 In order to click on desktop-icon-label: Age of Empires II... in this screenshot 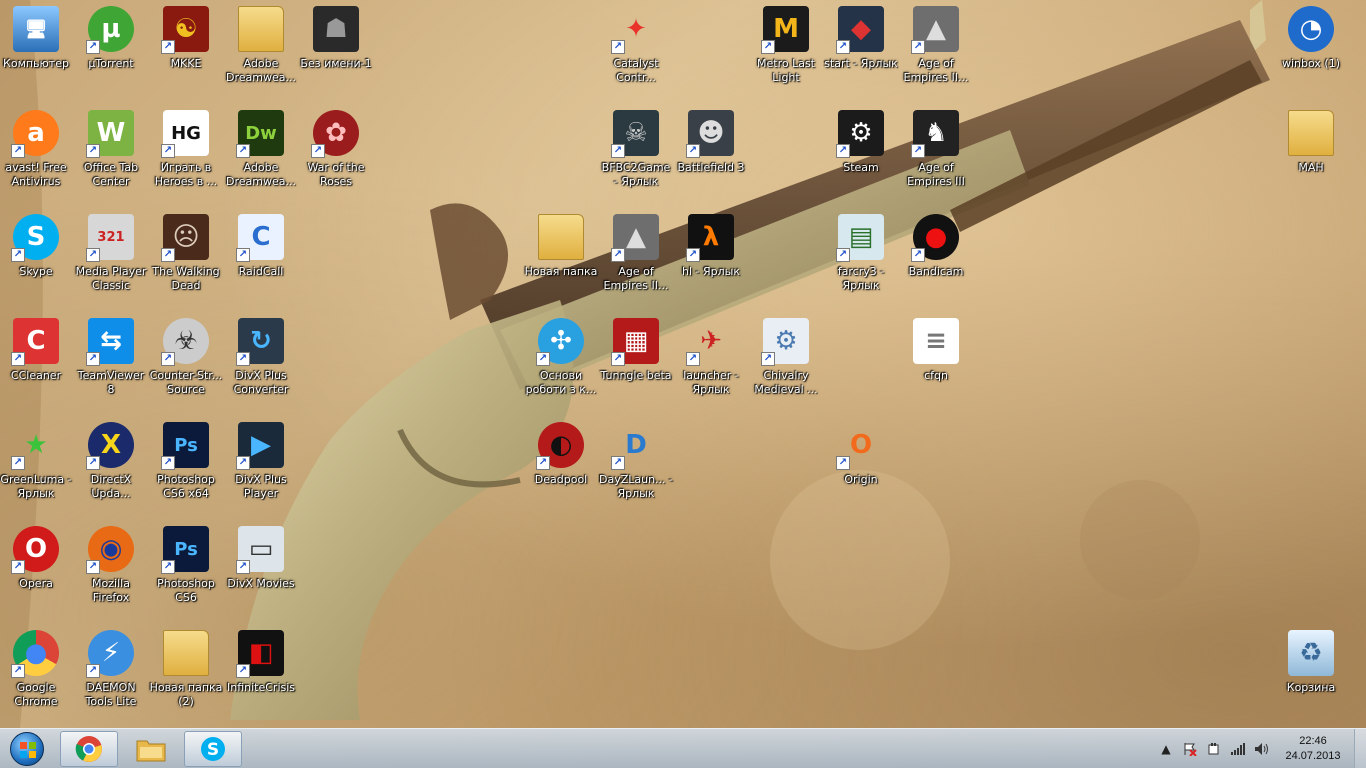, I will do `click(636, 278)`.